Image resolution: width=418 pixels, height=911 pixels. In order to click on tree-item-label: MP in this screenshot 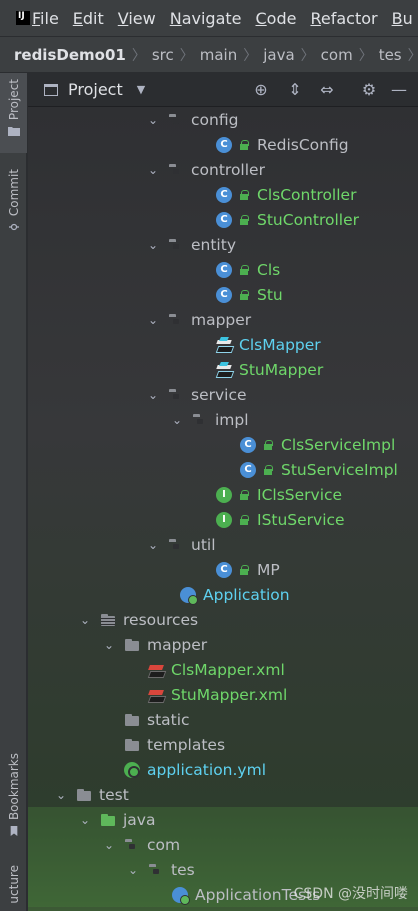, I will do `click(268, 569)`.